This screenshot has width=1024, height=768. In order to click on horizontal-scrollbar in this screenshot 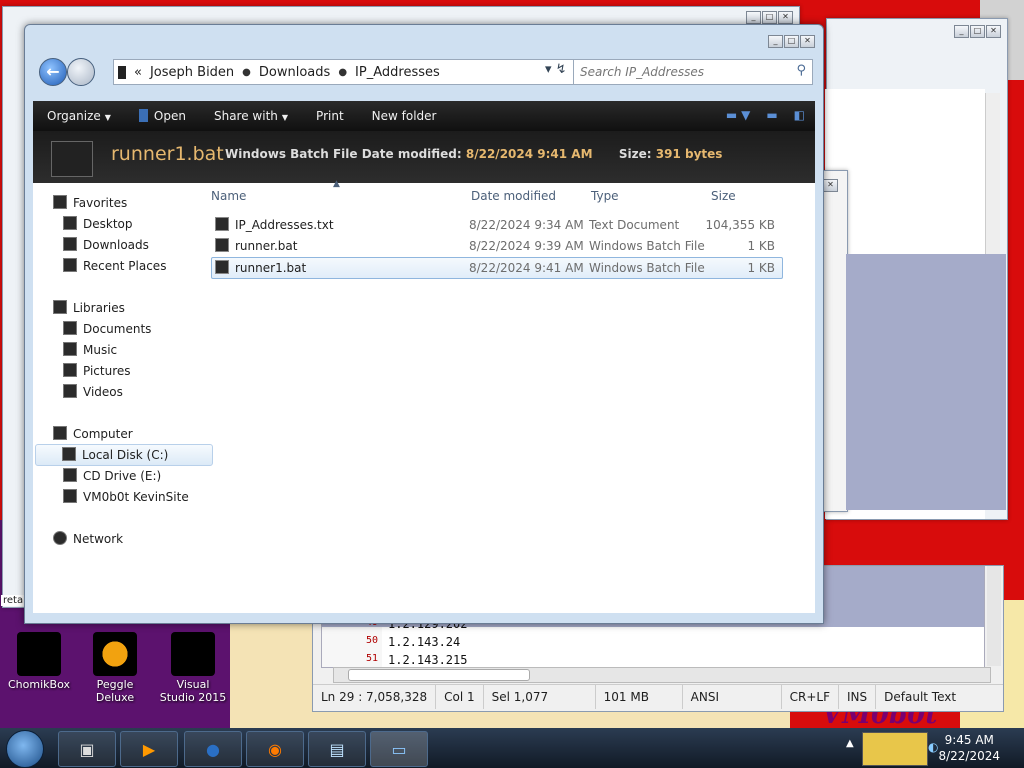, I will do `click(662, 675)`.